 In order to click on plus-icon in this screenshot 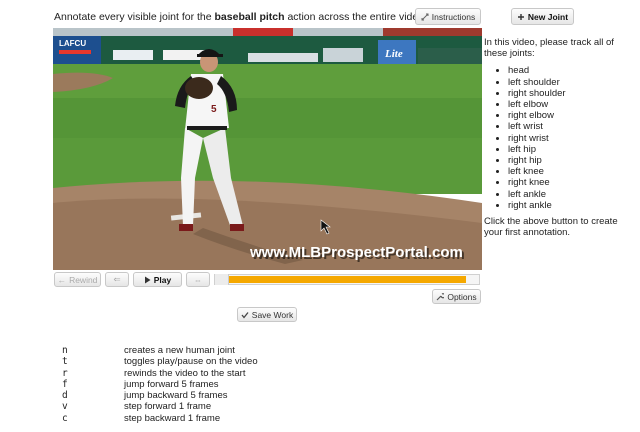, I will do `click(520, 16)`.